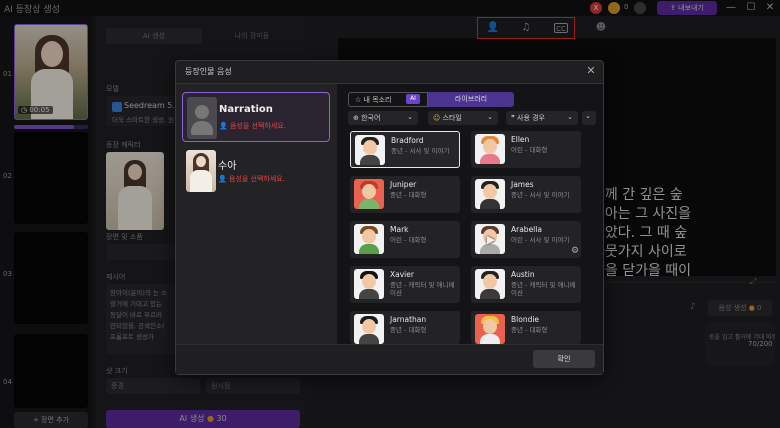 This screenshot has width=780, height=428. What do you see at coordinates (438, 118) in the screenshot?
I see `smile-icon: ☺` at bounding box center [438, 118].